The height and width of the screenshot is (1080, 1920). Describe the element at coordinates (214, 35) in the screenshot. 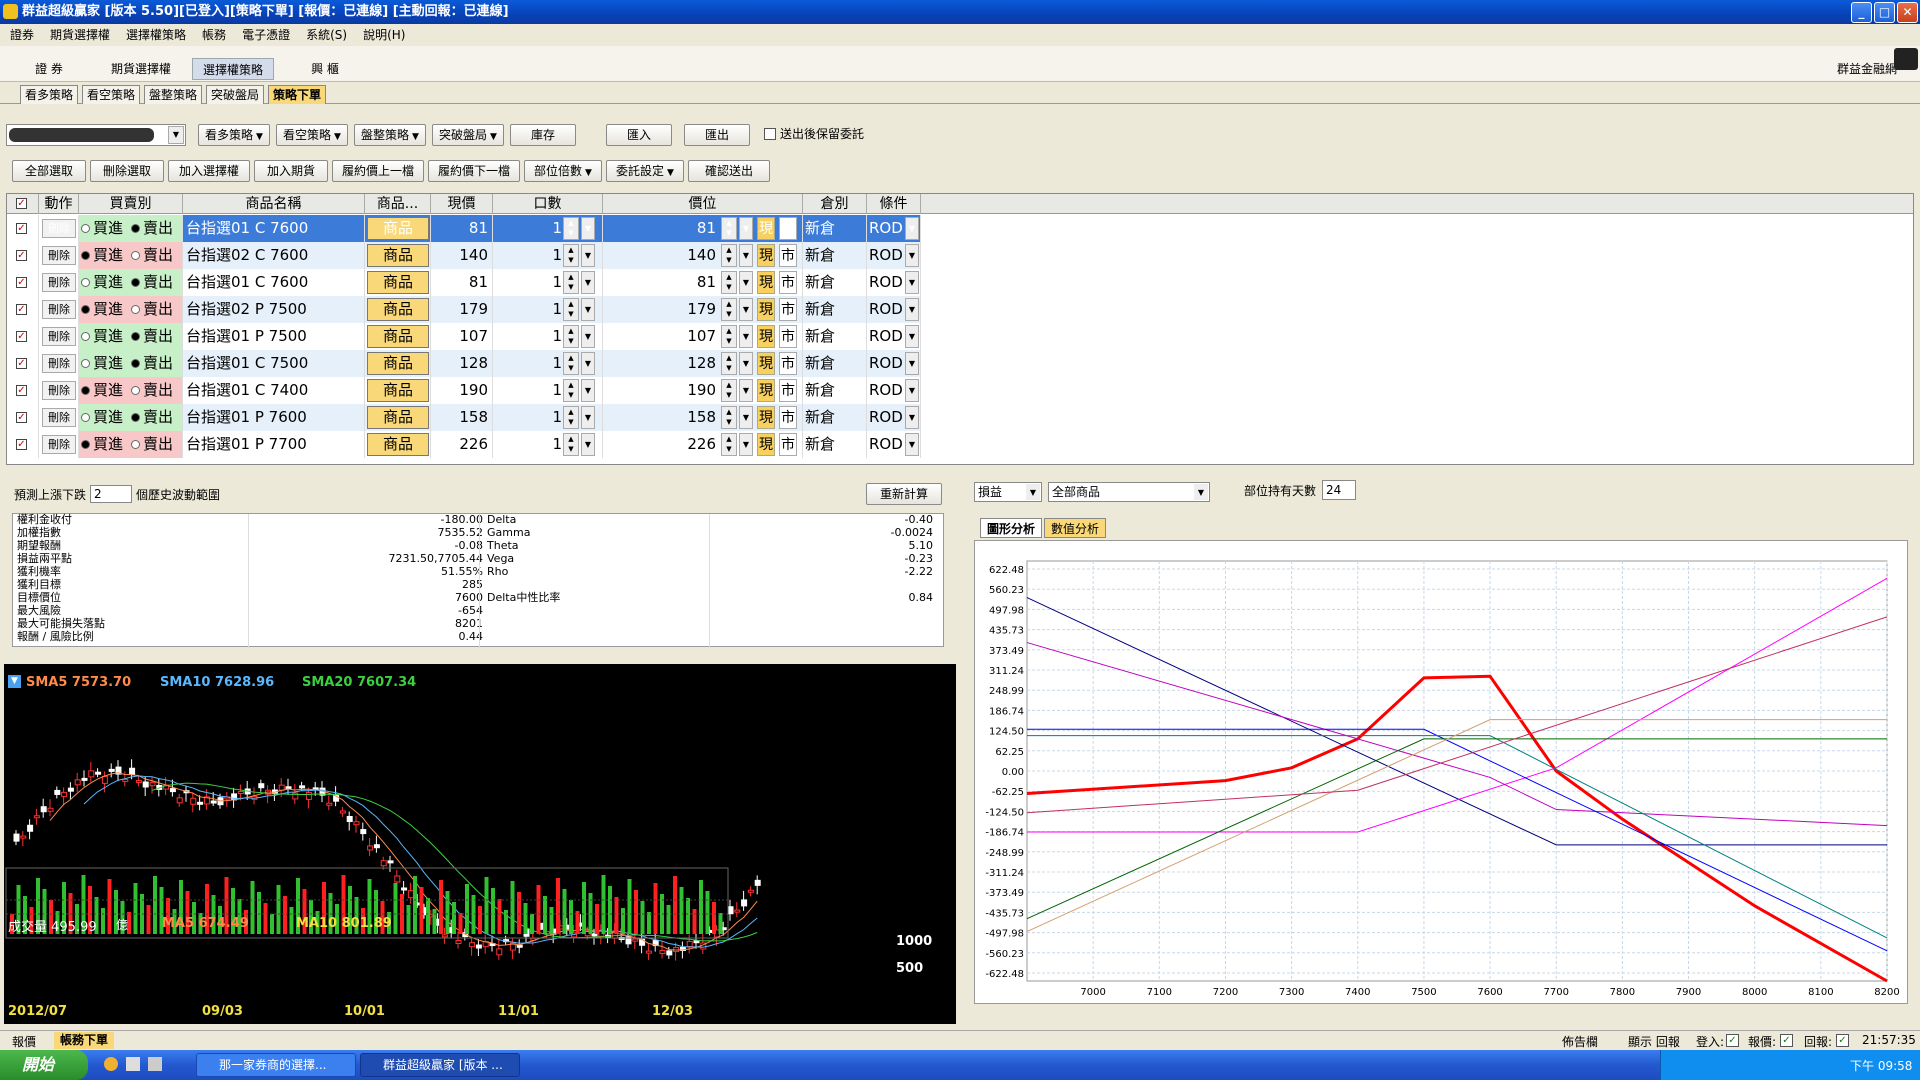

I see `menu-item: 帳務` at that location.